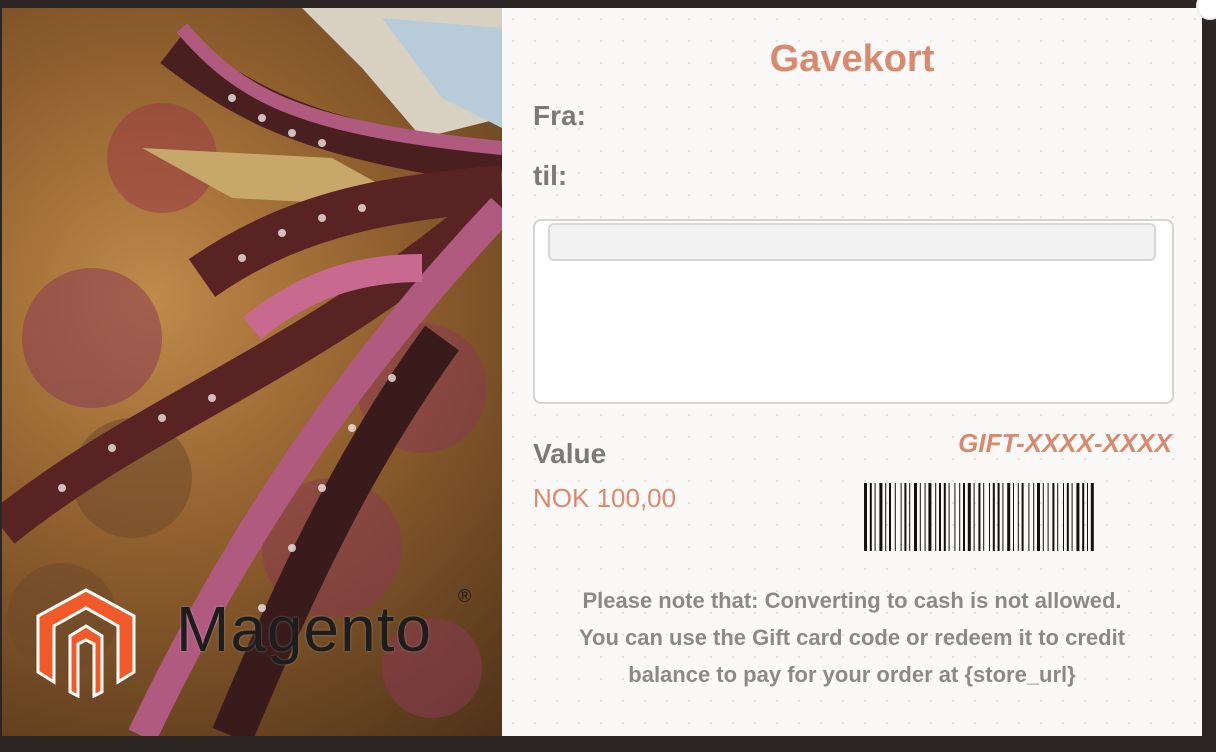 The image size is (1216, 752). Describe the element at coordinates (550, 175) in the screenshot. I see `to-label: til:` at that location.